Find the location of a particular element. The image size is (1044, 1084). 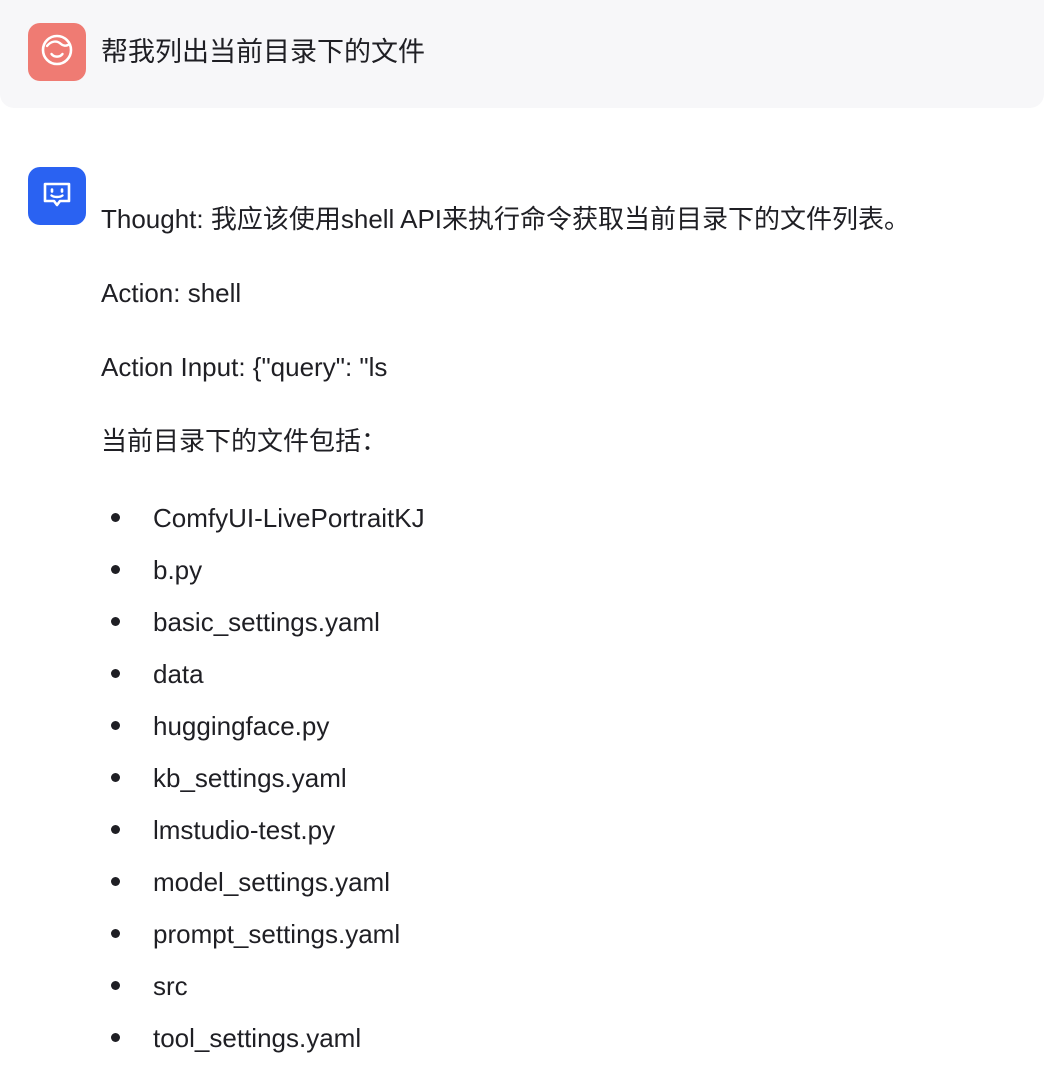

smiley-face-icon is located at coordinates (57, 52).